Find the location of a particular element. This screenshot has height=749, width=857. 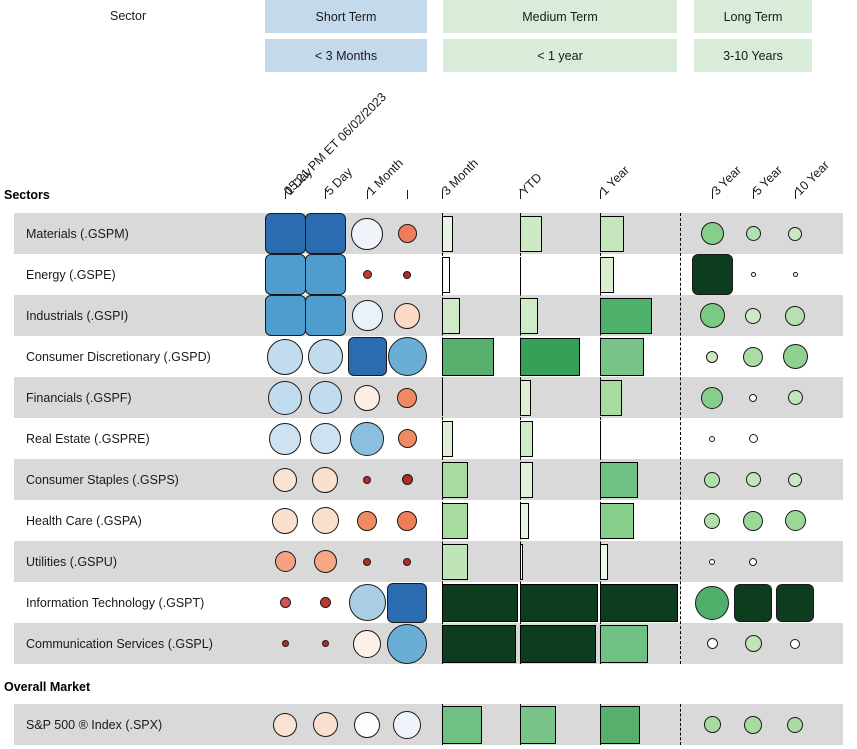

column-header-ytd: YTD is located at coordinates (531, 184).